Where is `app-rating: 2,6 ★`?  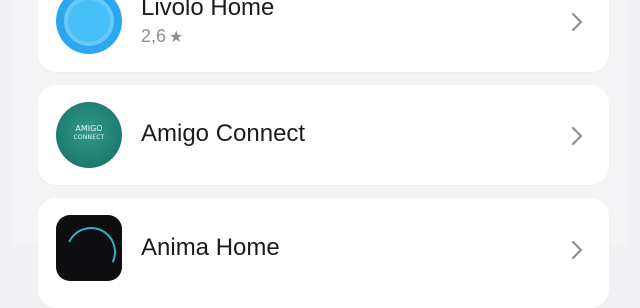 app-rating: 2,6 ★ is located at coordinates (162, 36).